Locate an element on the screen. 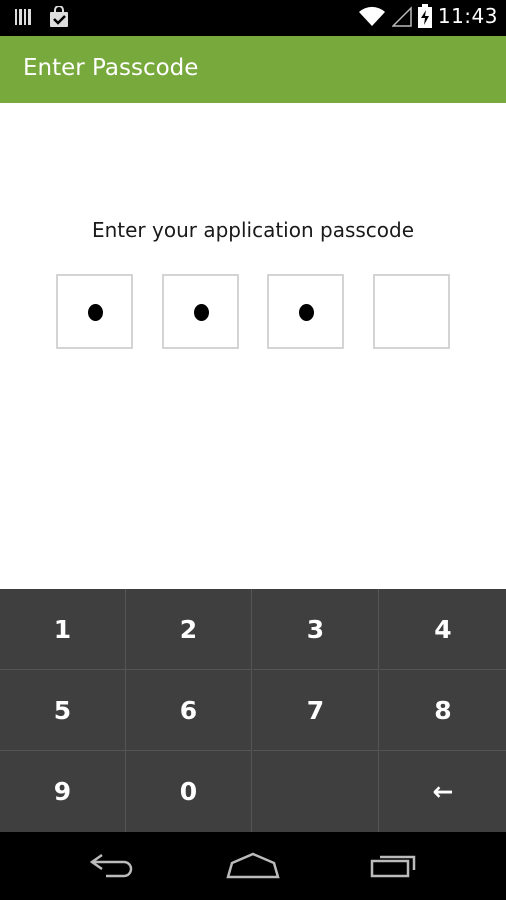 The height and width of the screenshot is (900, 506). barcode-icon is located at coordinates (24, 17).